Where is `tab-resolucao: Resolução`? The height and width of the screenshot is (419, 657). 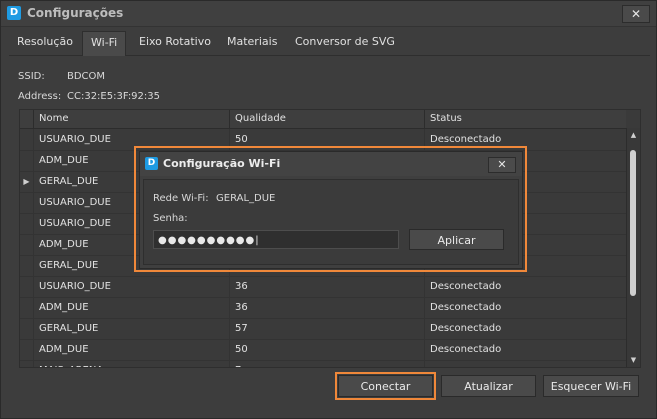
tab-resolucao: Resolução is located at coordinates (45, 42).